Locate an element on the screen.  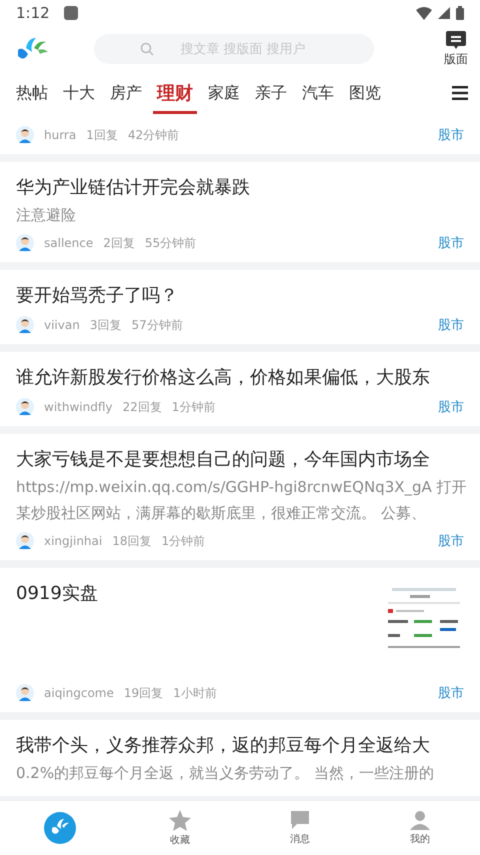
reply-count: 18回复 is located at coordinates (132, 541).